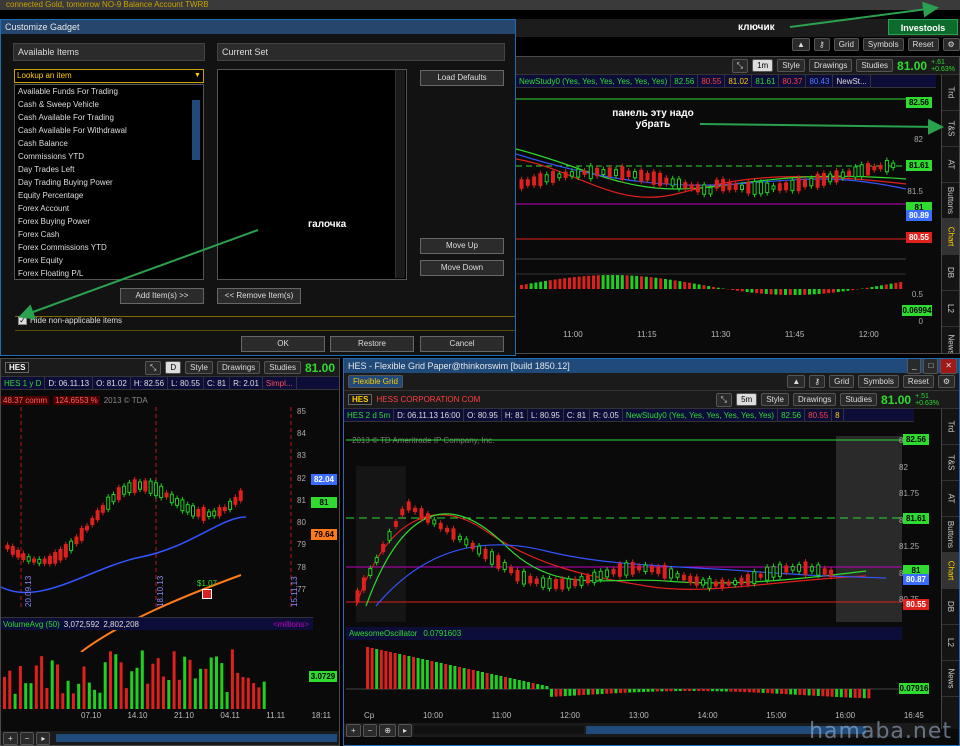 The image size is (960, 746). What do you see at coordinates (372, 344) in the screenshot?
I see `restore-button: Restore` at bounding box center [372, 344].